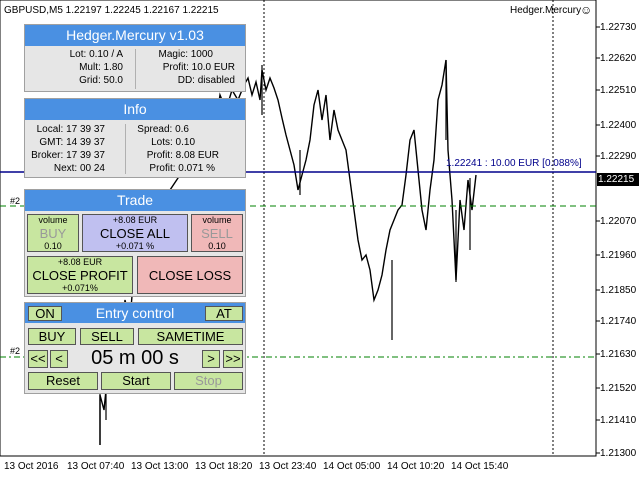 This screenshot has height=480, width=640. What do you see at coordinates (233, 359) in the screenshot?
I see `fast-forward-button: >>` at bounding box center [233, 359].